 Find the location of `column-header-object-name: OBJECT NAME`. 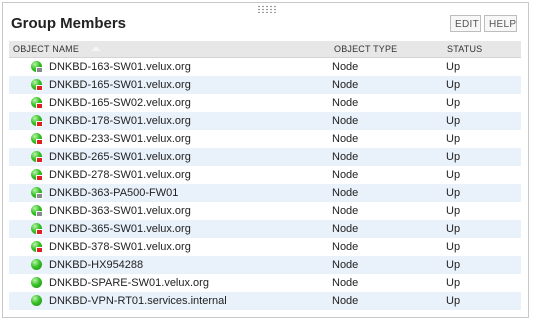

column-header-object-name: OBJECT NAME is located at coordinates (46, 49).